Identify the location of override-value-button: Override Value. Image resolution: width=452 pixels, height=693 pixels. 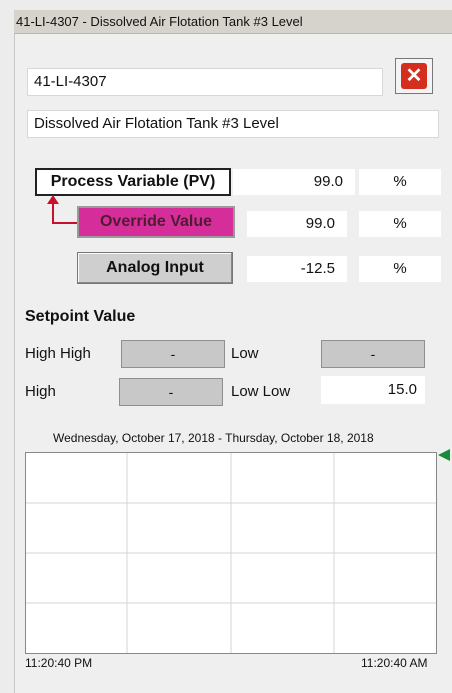
(156, 222).